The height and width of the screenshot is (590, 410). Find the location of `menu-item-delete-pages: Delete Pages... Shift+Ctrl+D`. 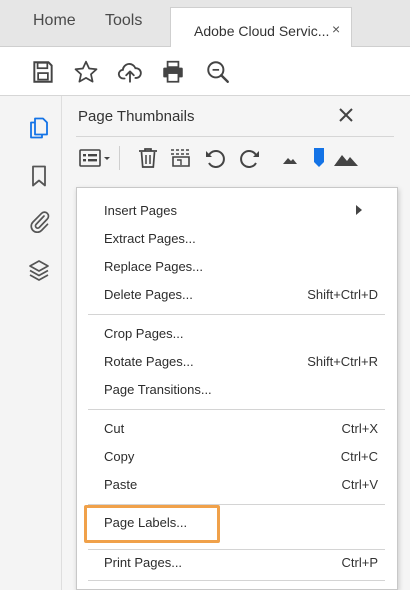

menu-item-delete-pages: Delete Pages... Shift+Ctrl+D is located at coordinates (237, 295).